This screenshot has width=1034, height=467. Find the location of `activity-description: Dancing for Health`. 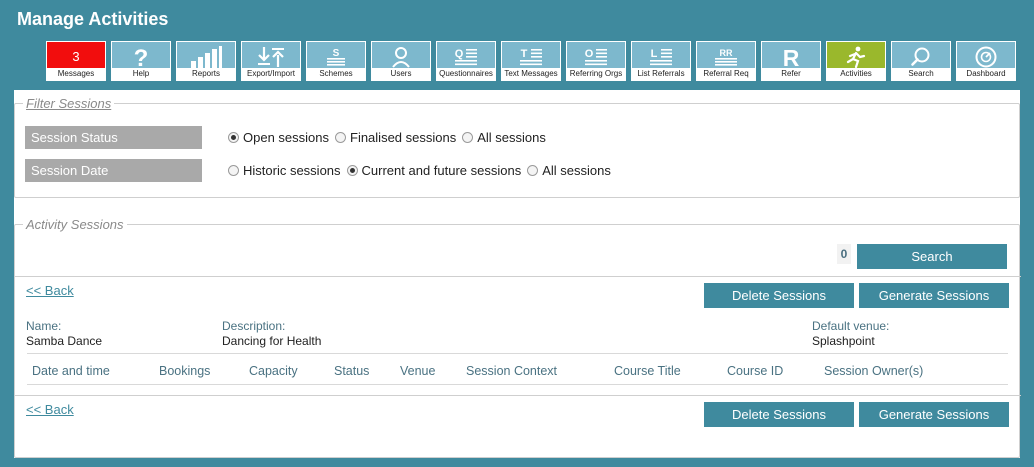

activity-description: Dancing for Health is located at coordinates (272, 341).